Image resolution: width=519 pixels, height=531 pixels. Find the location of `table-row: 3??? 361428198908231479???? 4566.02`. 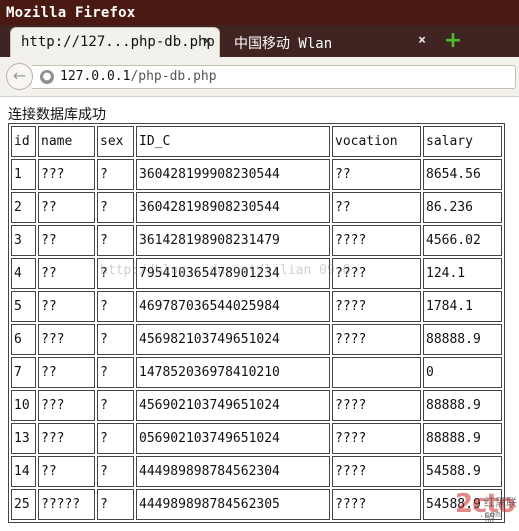

table-row: 3??? 361428198908231479???? 4566.02 is located at coordinates (256, 240).